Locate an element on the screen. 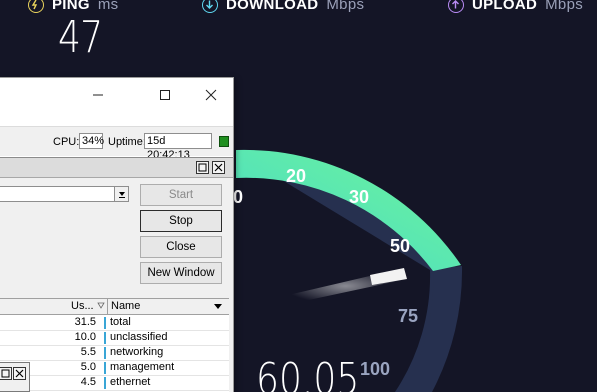 The image size is (597, 392). row-usage: 5.0 is located at coordinates (88, 367).